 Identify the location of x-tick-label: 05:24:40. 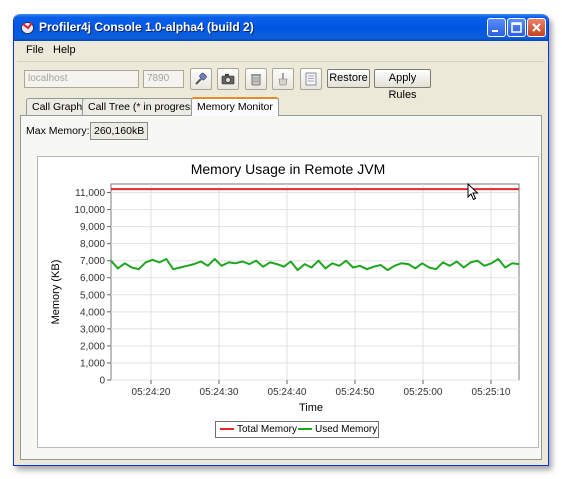
(287, 392).